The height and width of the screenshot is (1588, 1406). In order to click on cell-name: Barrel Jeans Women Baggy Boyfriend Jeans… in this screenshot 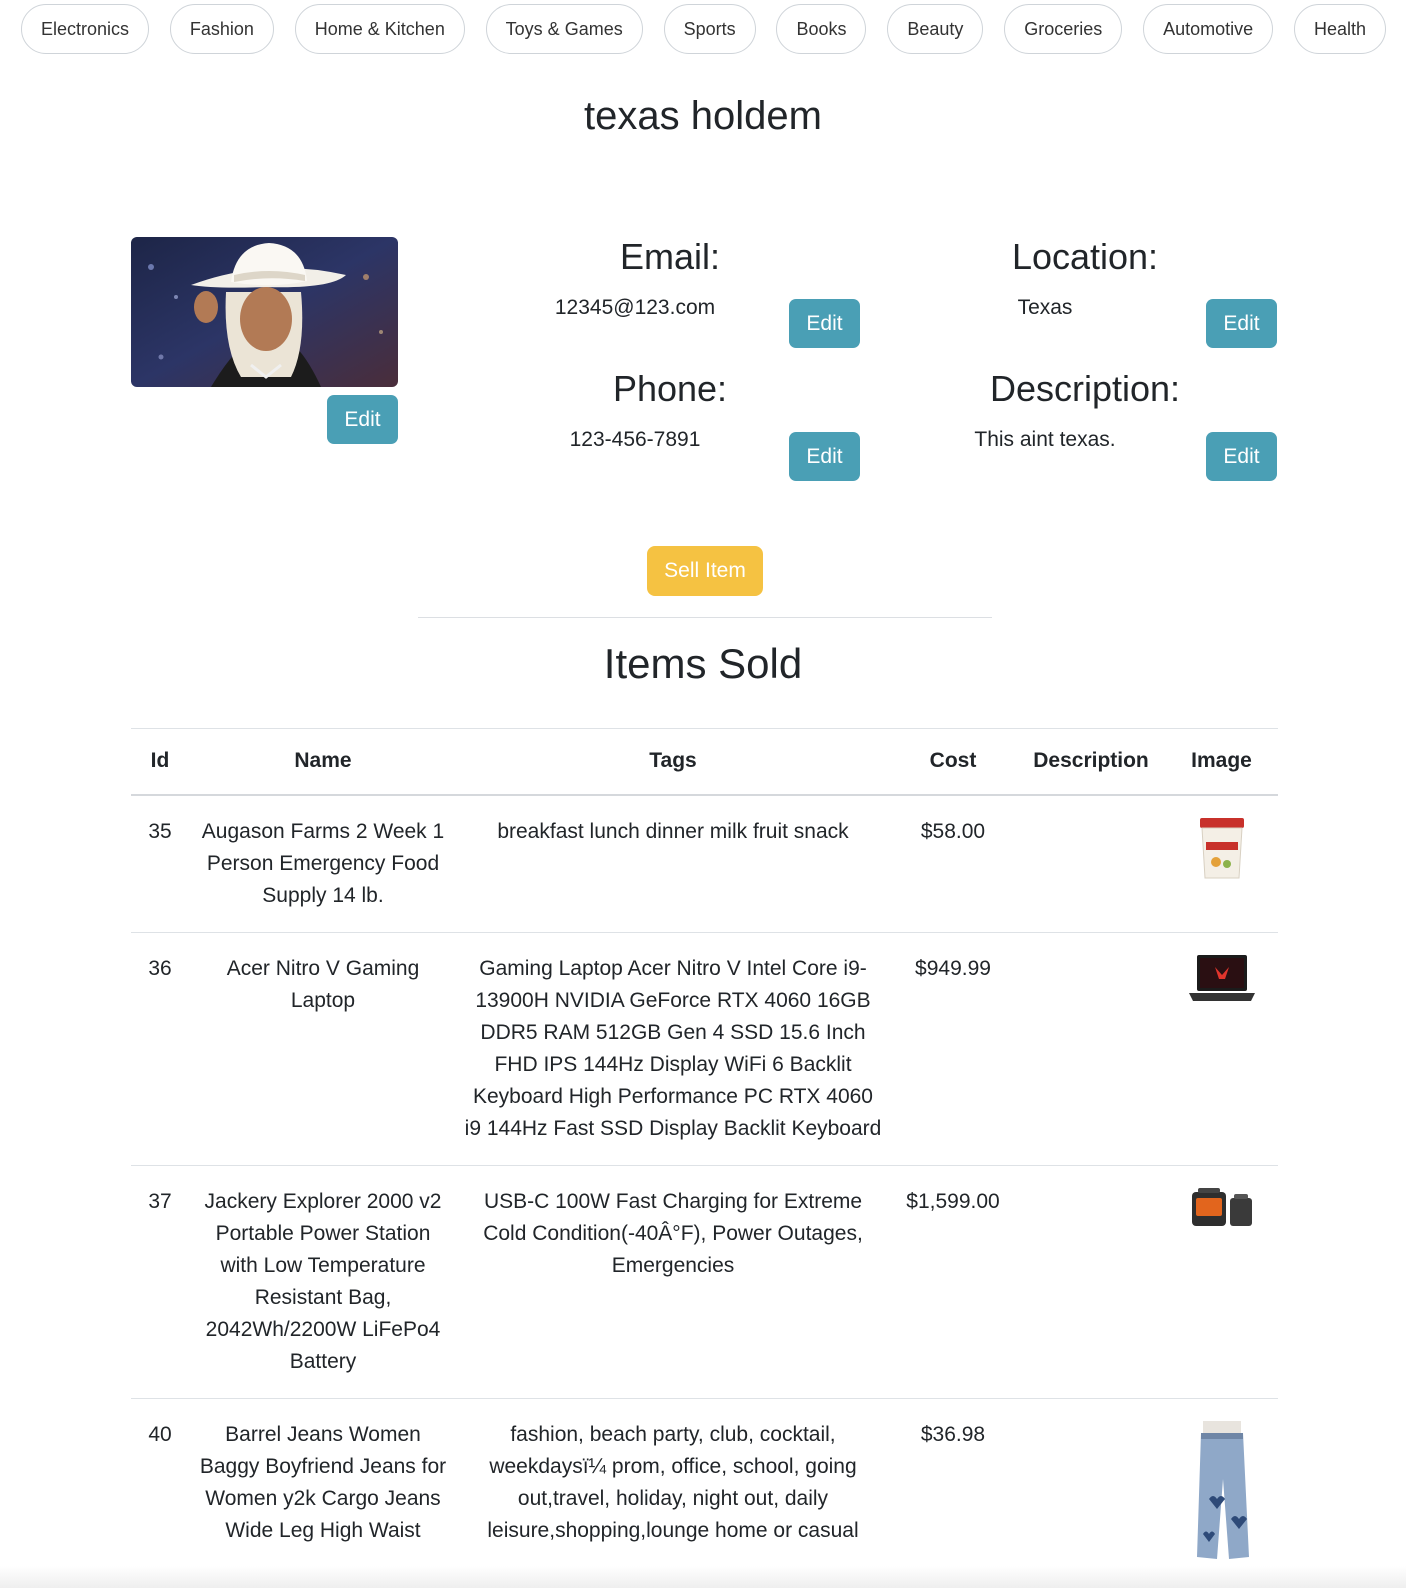, I will do `click(323, 1493)`.